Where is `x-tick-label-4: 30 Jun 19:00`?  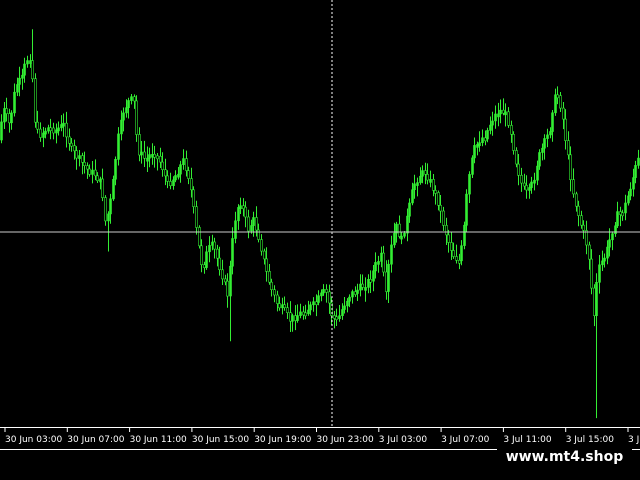 x-tick-label-4: 30 Jun 19:00 is located at coordinates (282, 440).